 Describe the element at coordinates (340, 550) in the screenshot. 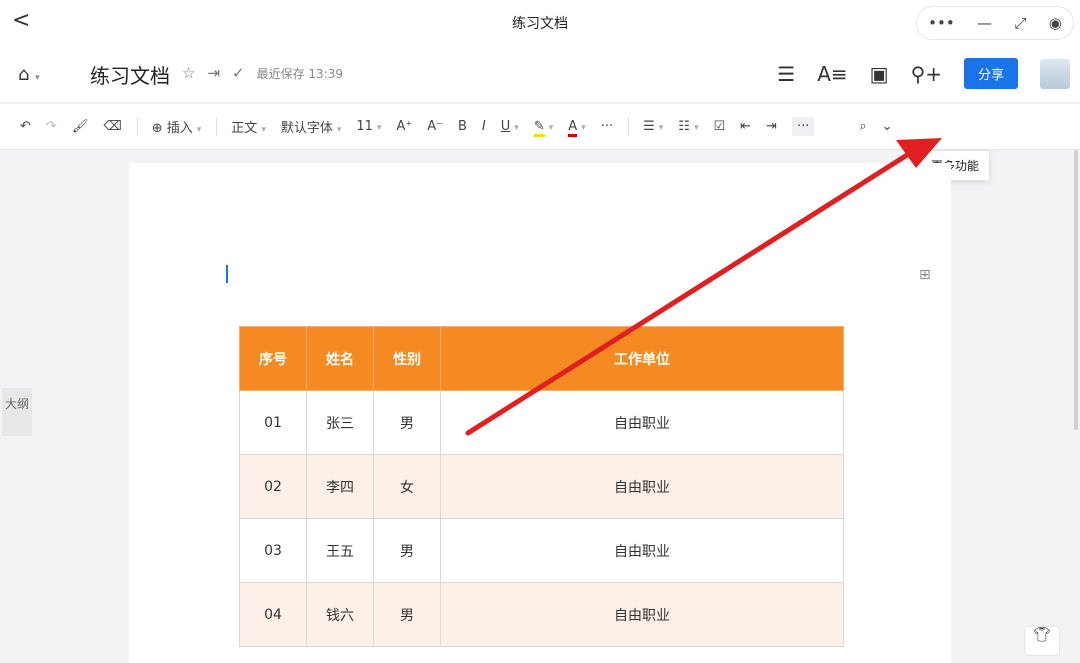

I see `cell: 王五` at that location.